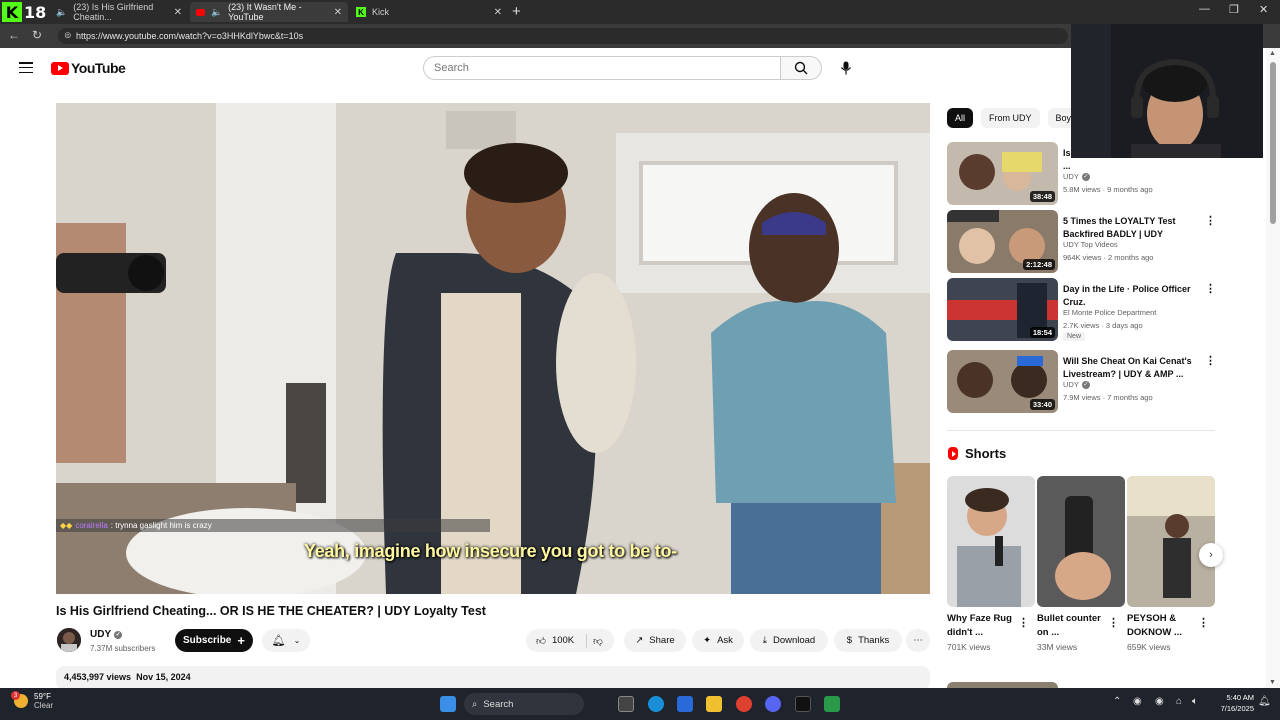 The width and height of the screenshot is (1280, 720). What do you see at coordinates (1117, 701) in the screenshot?
I see `tray-chevron-icon: ⌃` at bounding box center [1117, 701].